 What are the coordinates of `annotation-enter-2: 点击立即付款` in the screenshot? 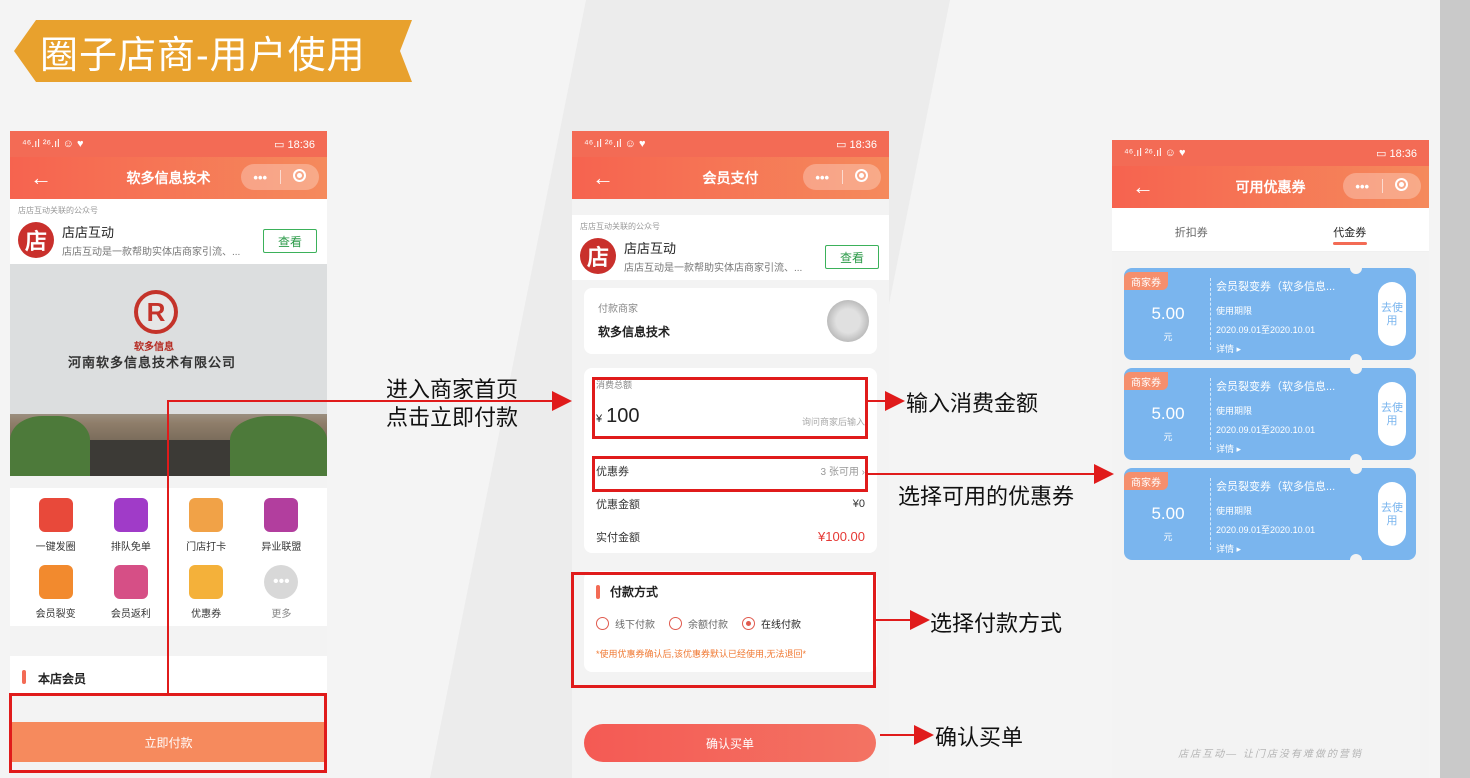 It's located at (452, 417).